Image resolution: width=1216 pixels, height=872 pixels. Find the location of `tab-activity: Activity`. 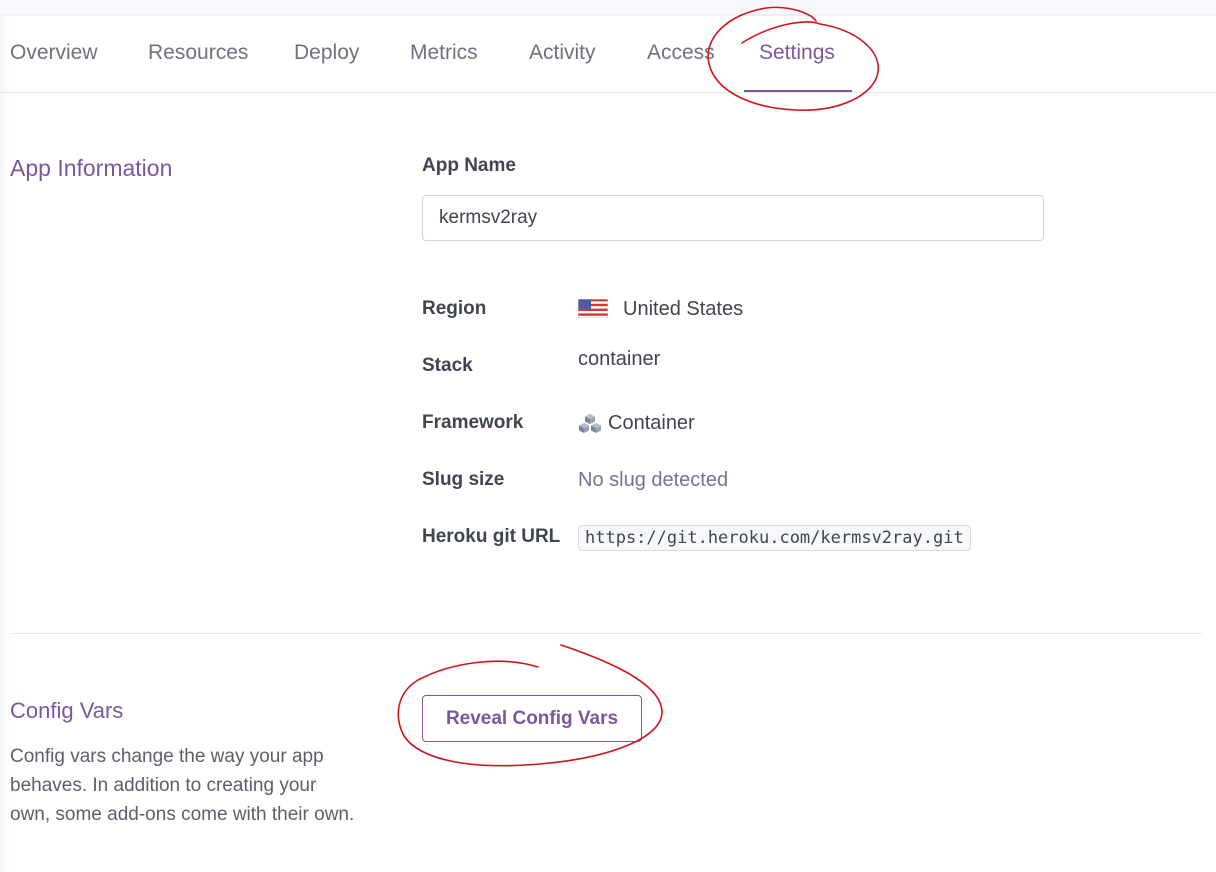

tab-activity: Activity is located at coordinates (562, 53).